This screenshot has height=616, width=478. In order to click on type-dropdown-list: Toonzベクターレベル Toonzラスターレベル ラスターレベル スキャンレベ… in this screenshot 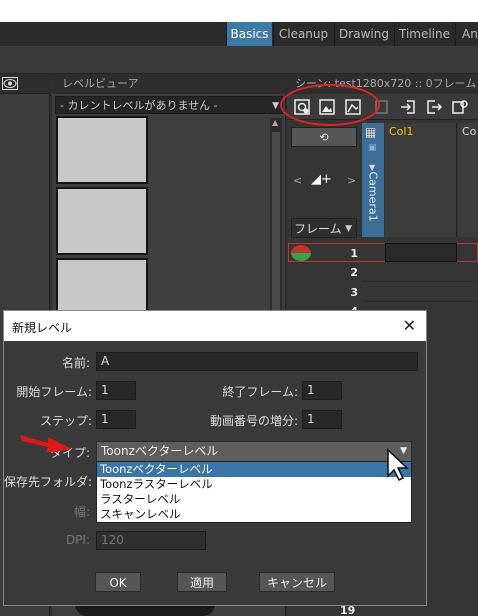, I will do `click(254, 492)`.